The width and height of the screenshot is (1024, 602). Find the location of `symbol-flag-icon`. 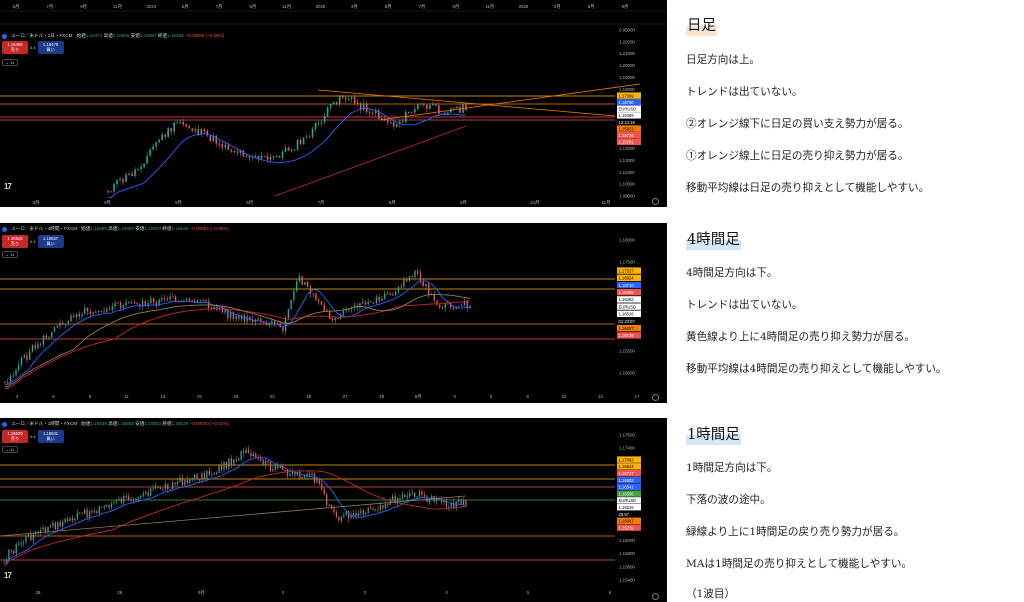

symbol-flag-icon is located at coordinates (4, 36).